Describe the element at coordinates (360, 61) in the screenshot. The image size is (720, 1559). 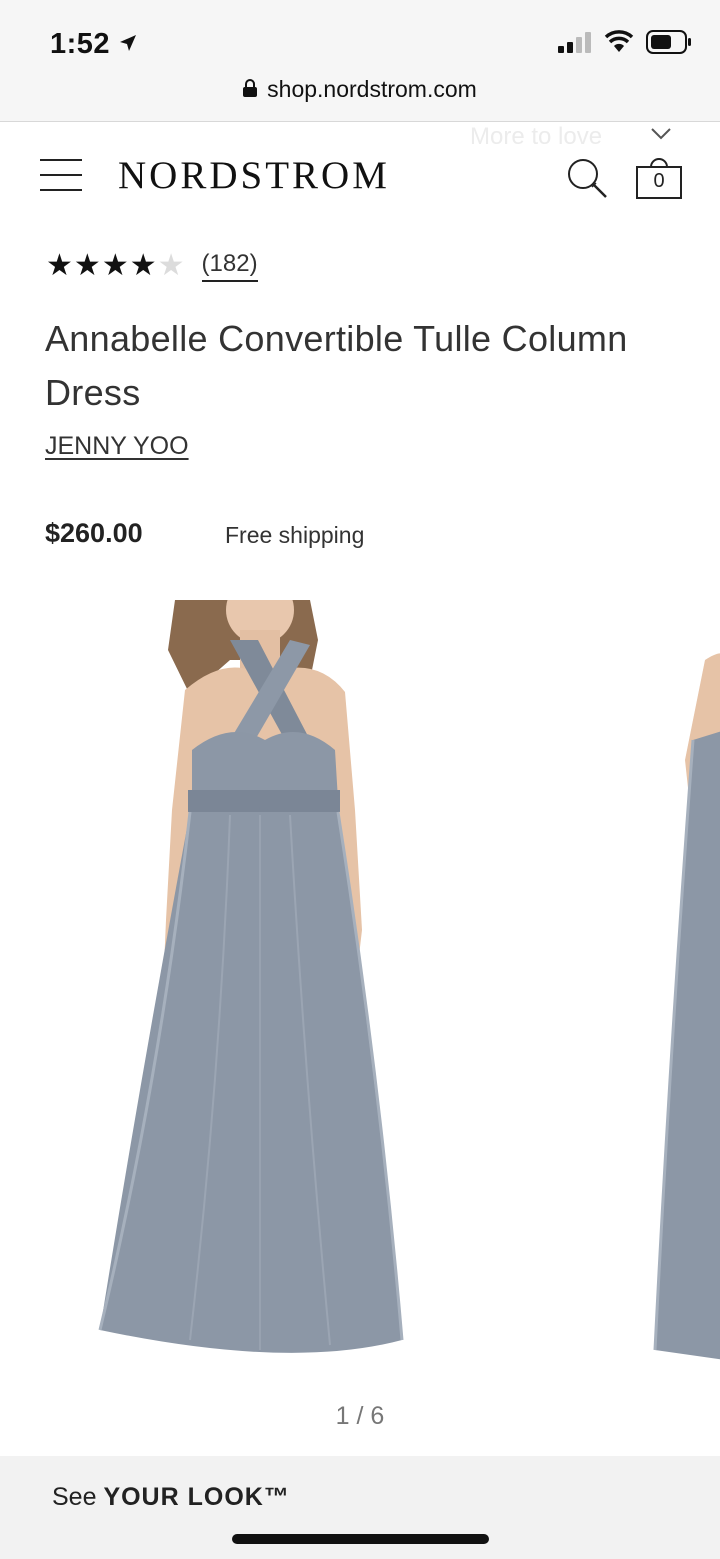
I see `status-bar: 1:52 shop.nordstrom.com` at that location.